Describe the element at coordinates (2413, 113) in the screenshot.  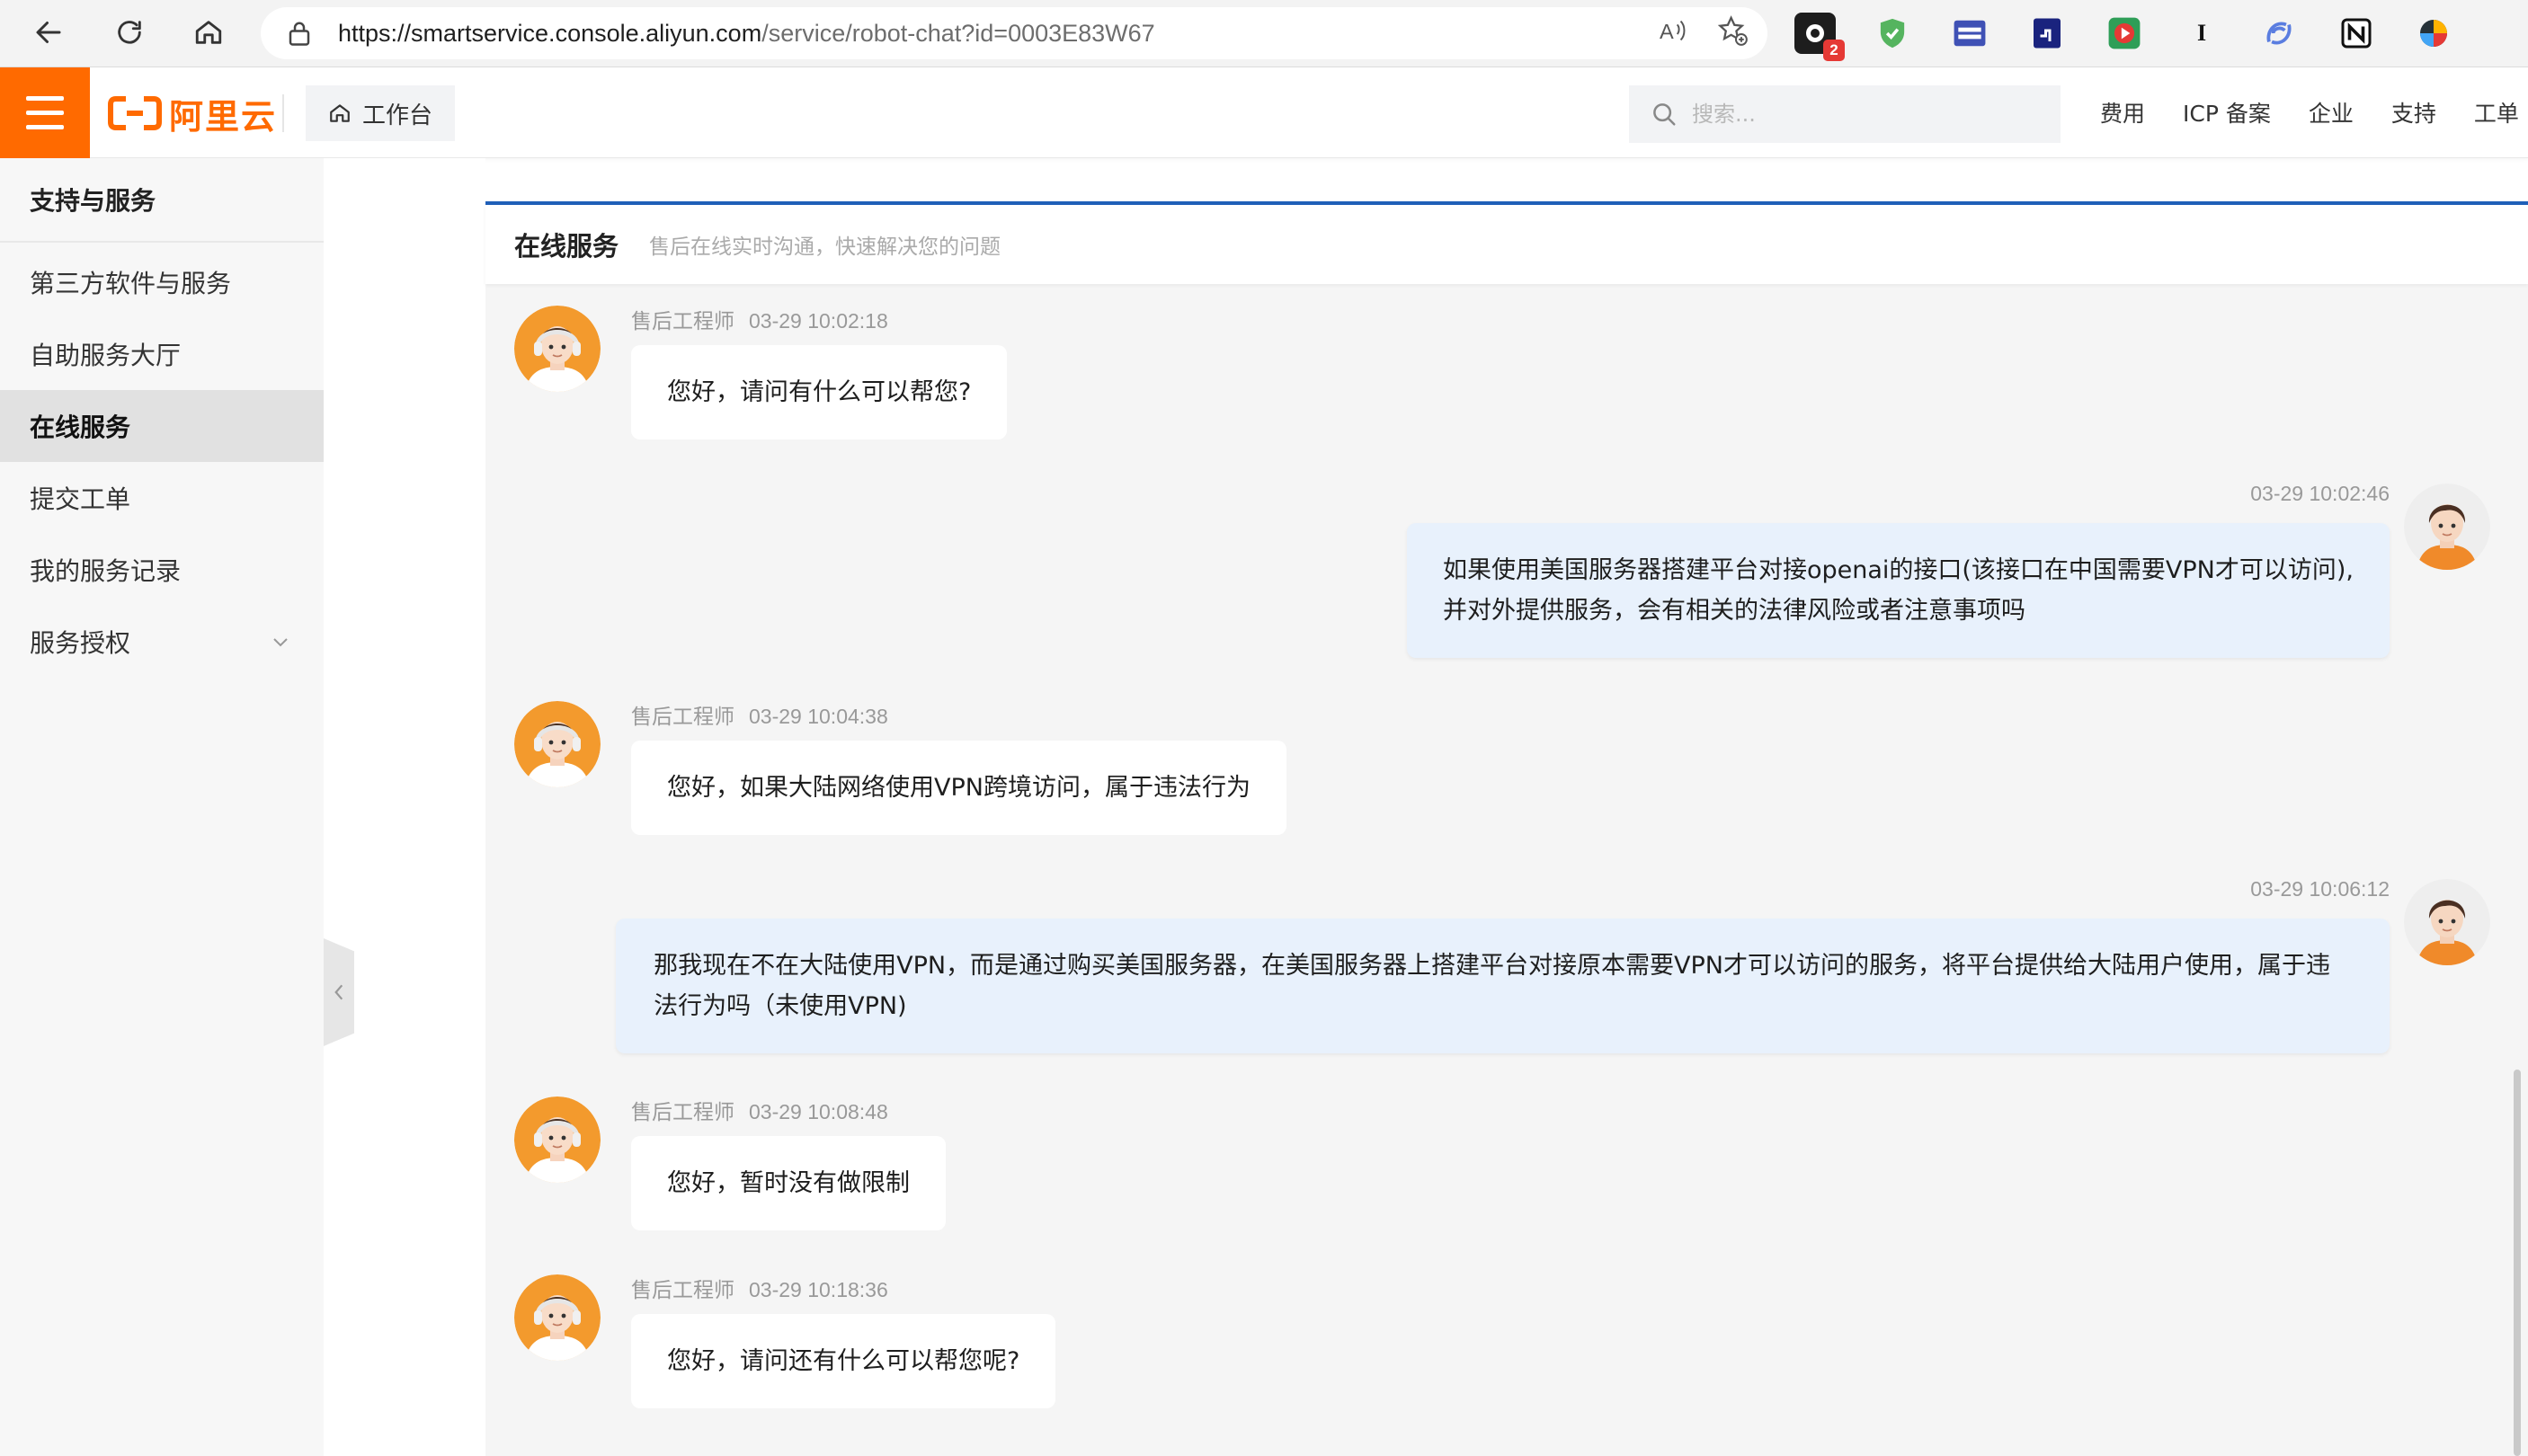
I see `nav-support: 支持` at that location.